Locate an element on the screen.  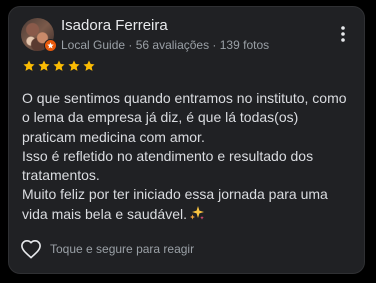
star-rating is located at coordinates (59, 66).